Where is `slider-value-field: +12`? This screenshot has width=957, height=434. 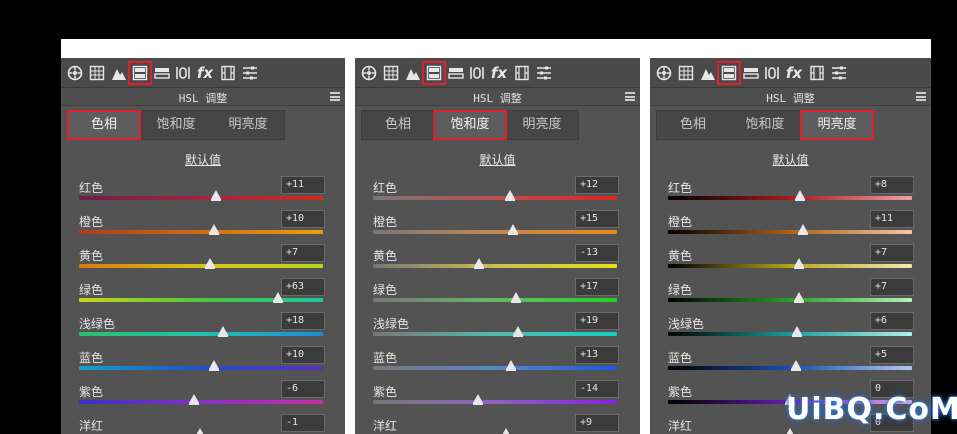 slider-value-field: +12 is located at coordinates (597, 185).